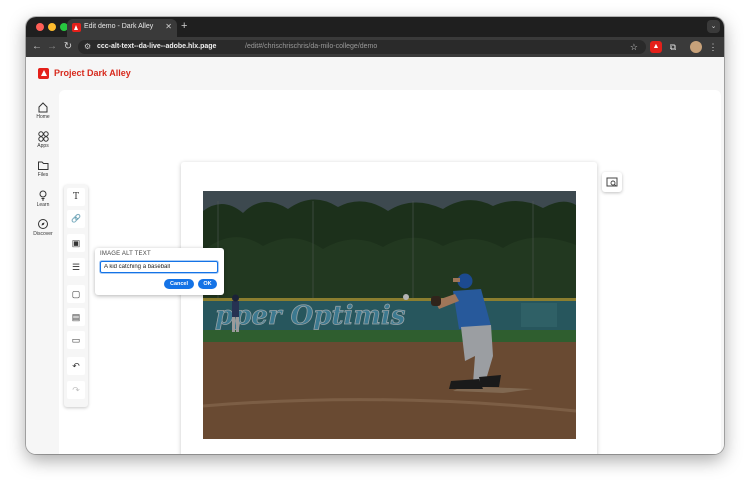 This screenshot has height=488, width=750. Describe the element at coordinates (125, 254) in the screenshot. I see `alt-text-label: IMAGE ALT TEXT` at that location.